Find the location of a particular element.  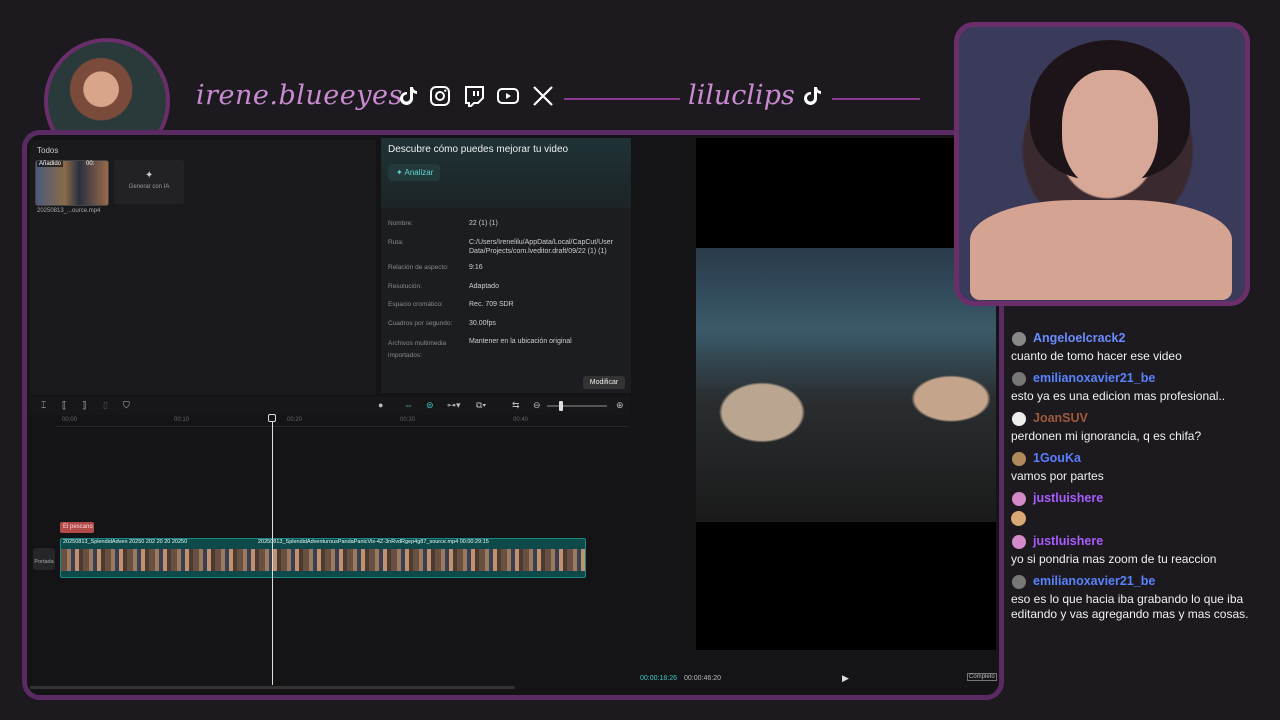

current-time: 00:00:18:26 is located at coordinates (658, 678).